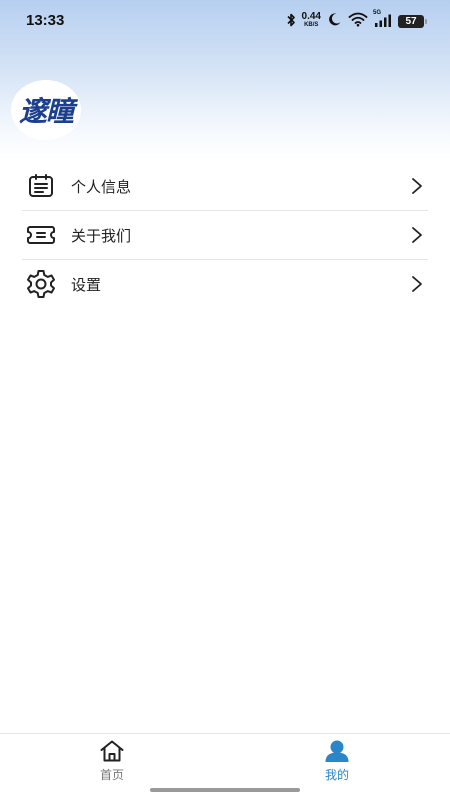  Describe the element at coordinates (41, 284) in the screenshot. I see `gear-icon` at that location.